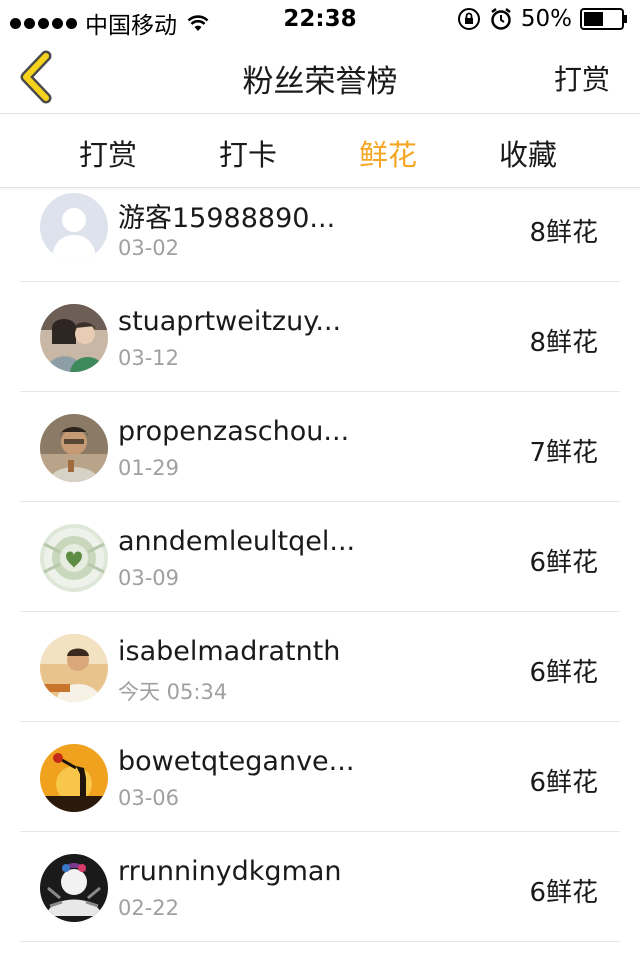 The height and width of the screenshot is (960, 640). What do you see at coordinates (320, 82) in the screenshot?
I see `page-title: 粉丝荣誉榜` at bounding box center [320, 82].